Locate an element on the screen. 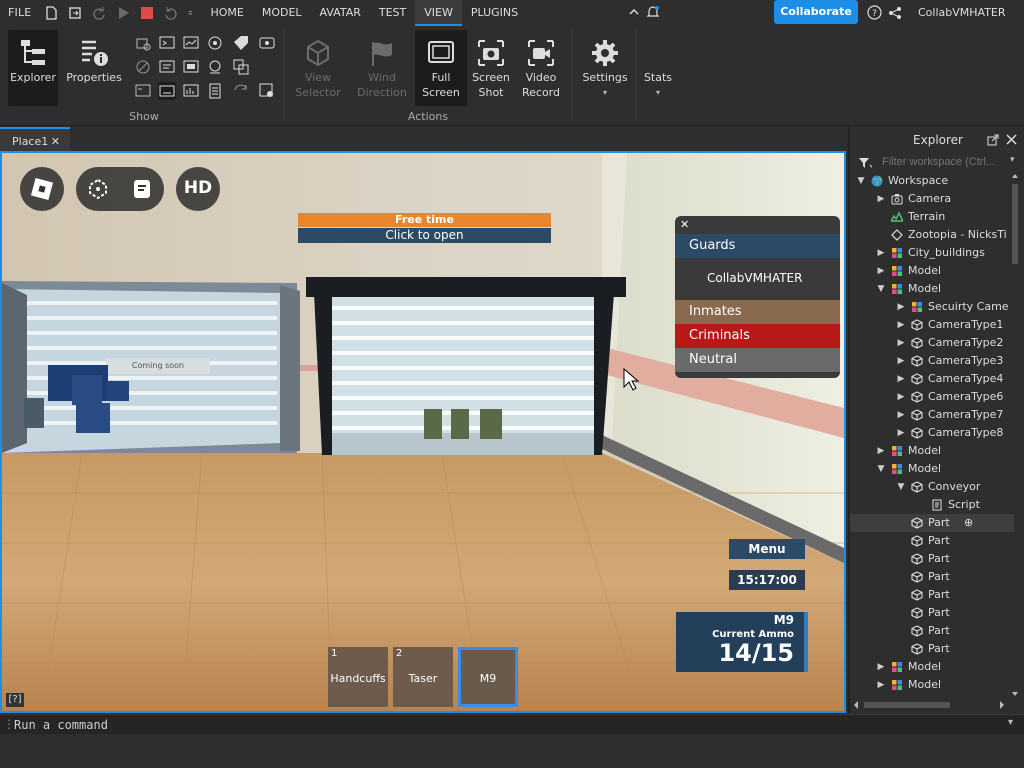 This screenshot has width=1024, height=768. tab-view: VIEW is located at coordinates (438, 13).